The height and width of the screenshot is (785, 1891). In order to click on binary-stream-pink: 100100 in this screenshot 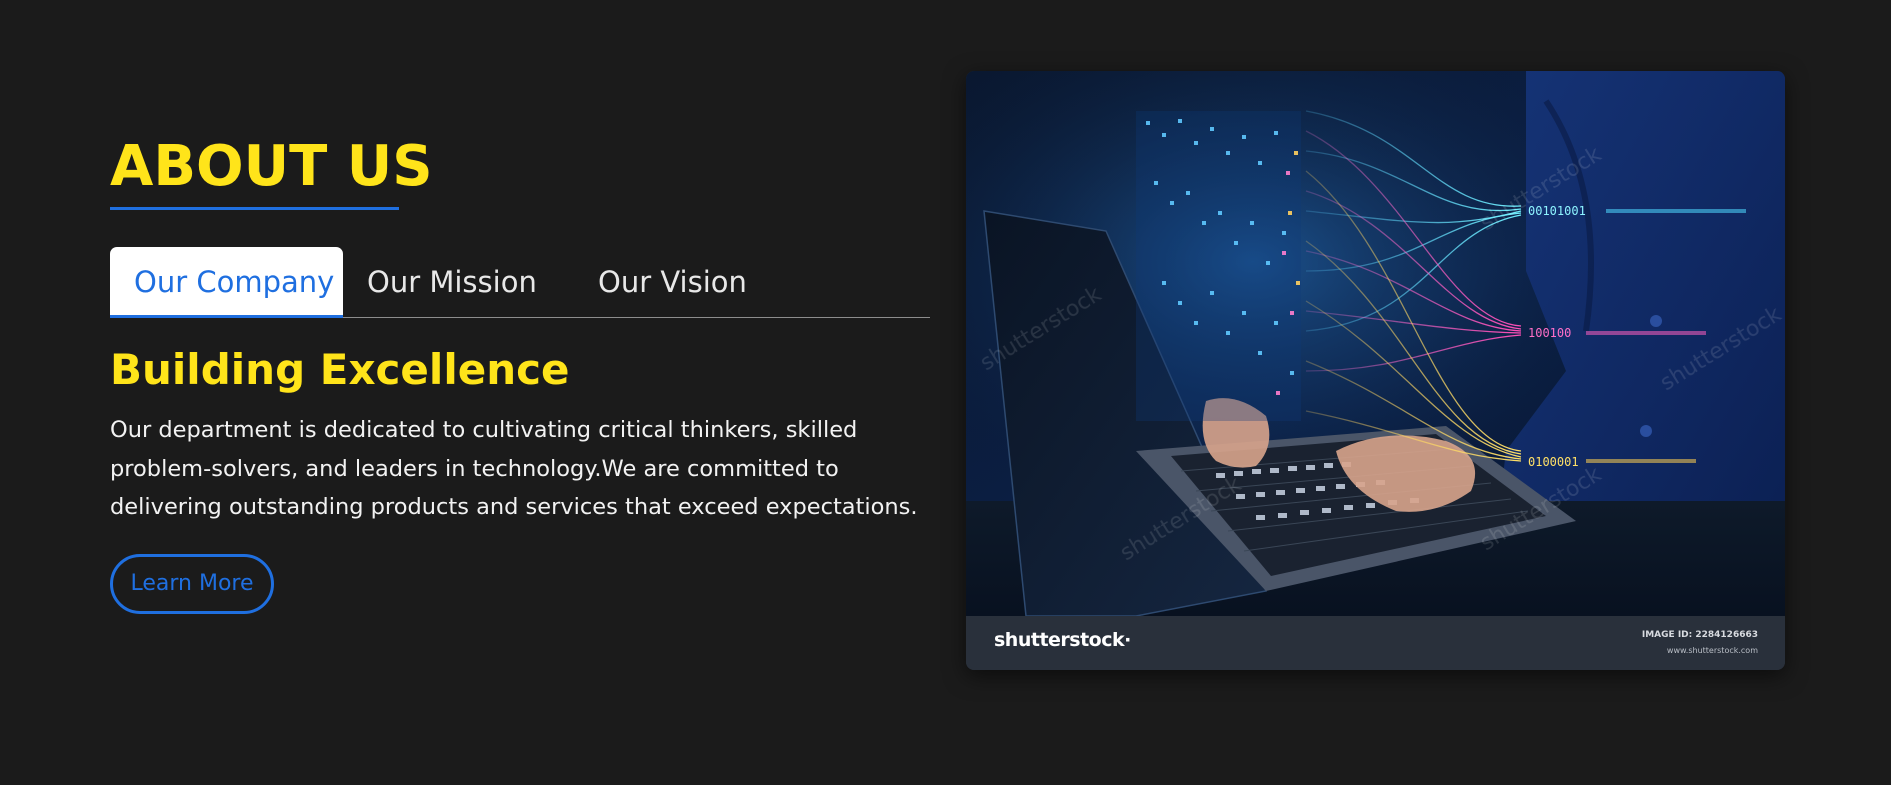, I will do `click(1549, 333)`.